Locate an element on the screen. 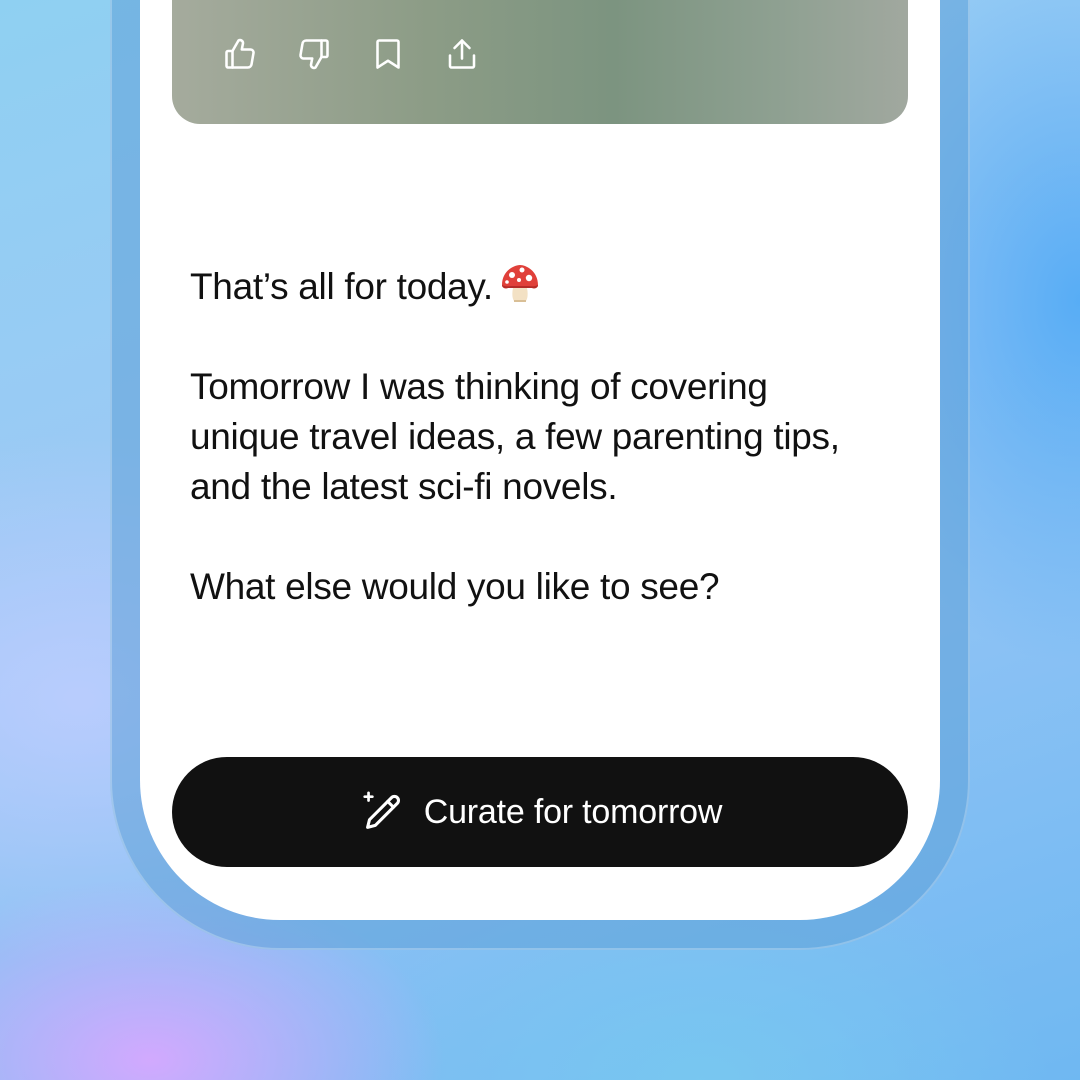 Image resolution: width=1080 pixels, height=1080 pixels. message-heading: That’s all for today. is located at coordinates (540, 287).